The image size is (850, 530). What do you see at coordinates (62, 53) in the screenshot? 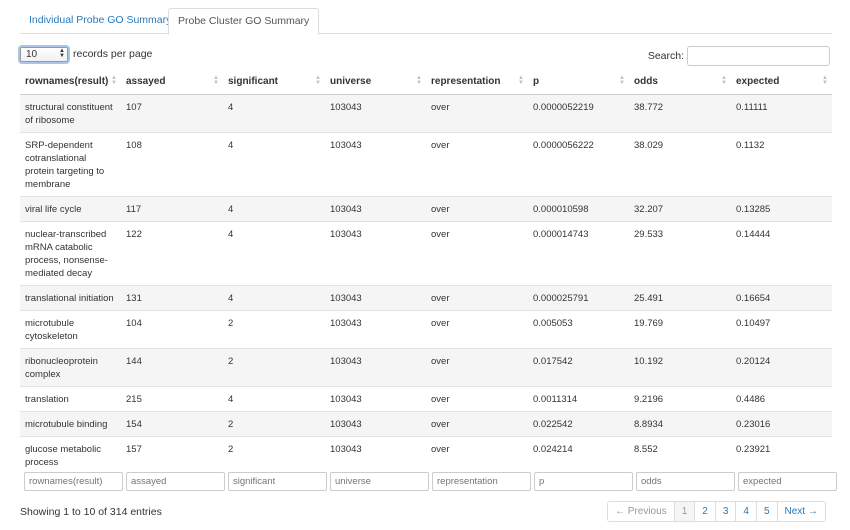
I see `spinner-arrows-icon: ▲ ▼` at bounding box center [62, 53].